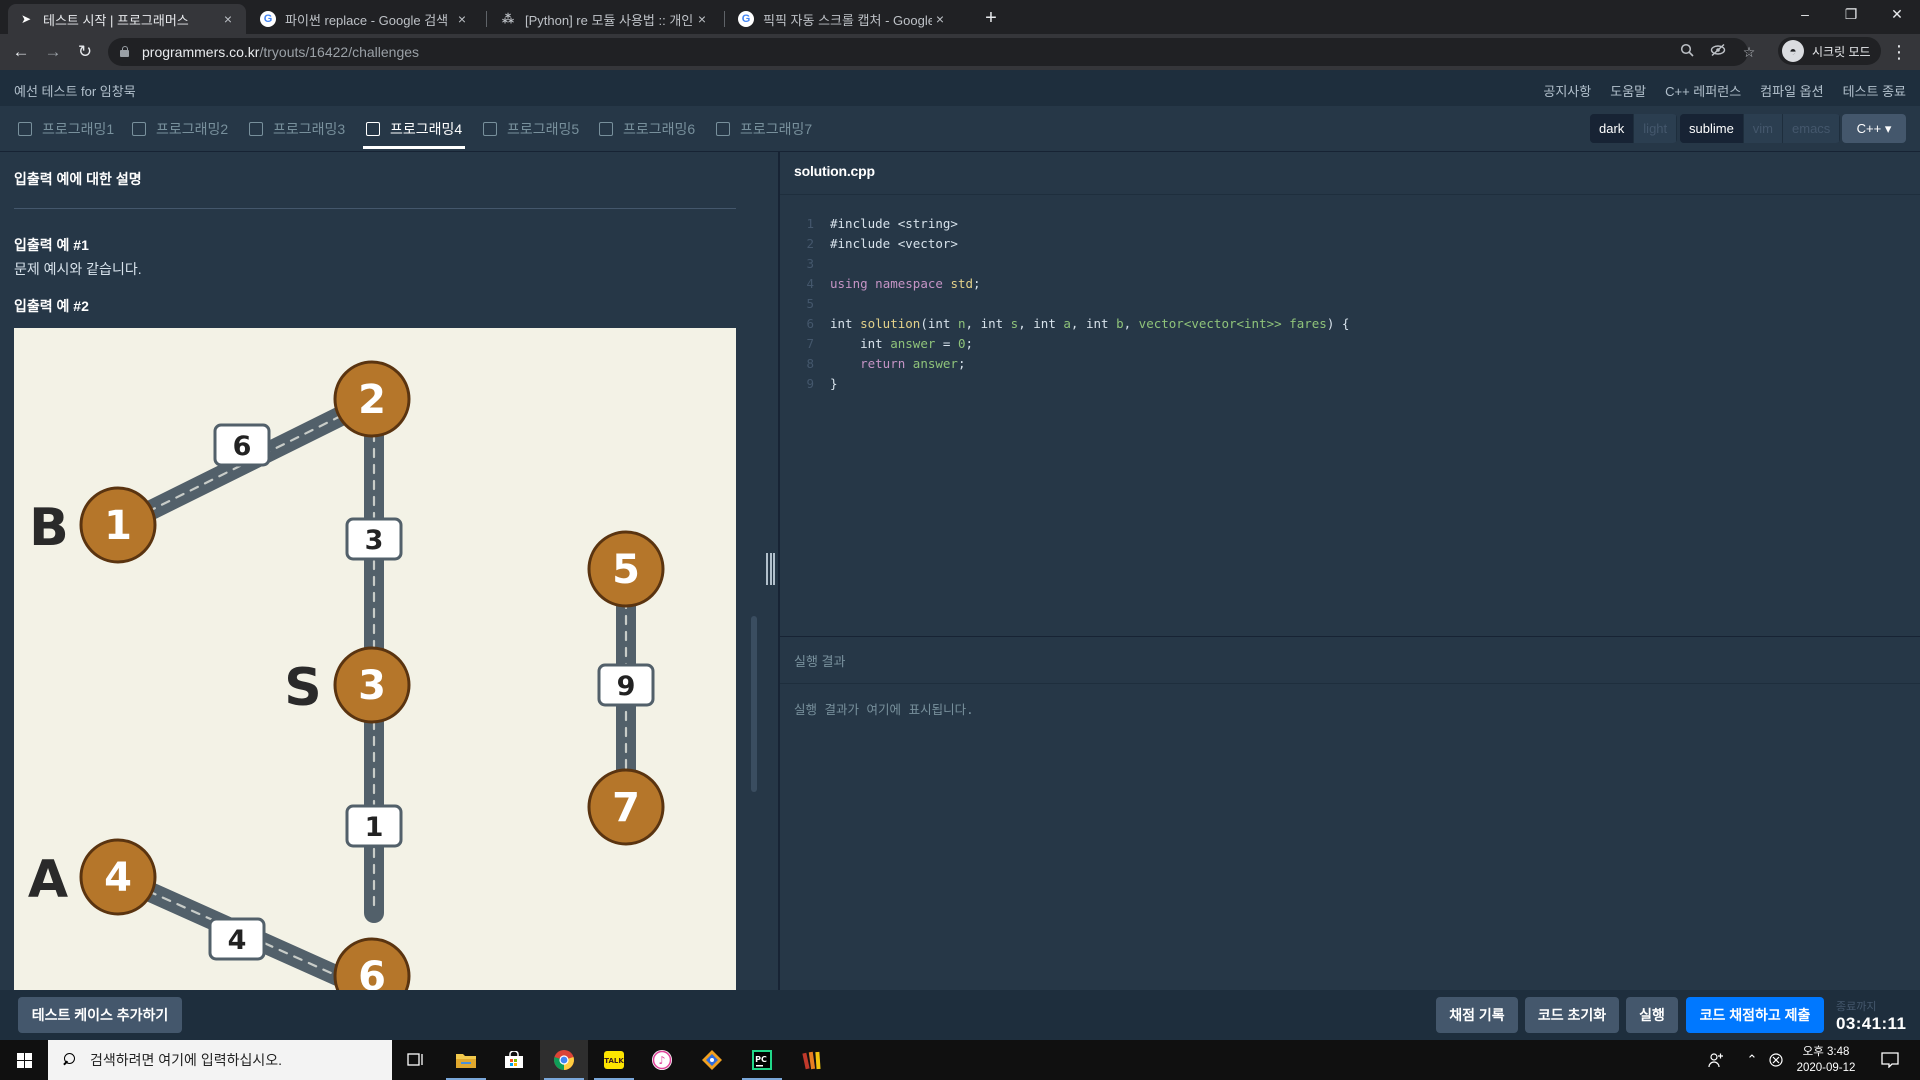  Describe the element at coordinates (51, 306) in the screenshot. I see `example2-heading: 입출력 예 #2` at that location.